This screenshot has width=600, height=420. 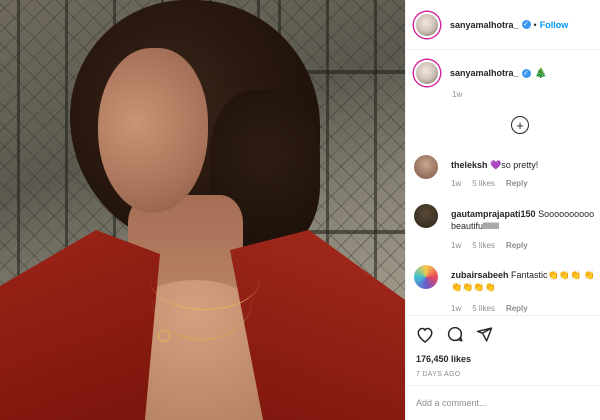 What do you see at coordinates (455, 334) in the screenshot?
I see `comment-icon` at bounding box center [455, 334].